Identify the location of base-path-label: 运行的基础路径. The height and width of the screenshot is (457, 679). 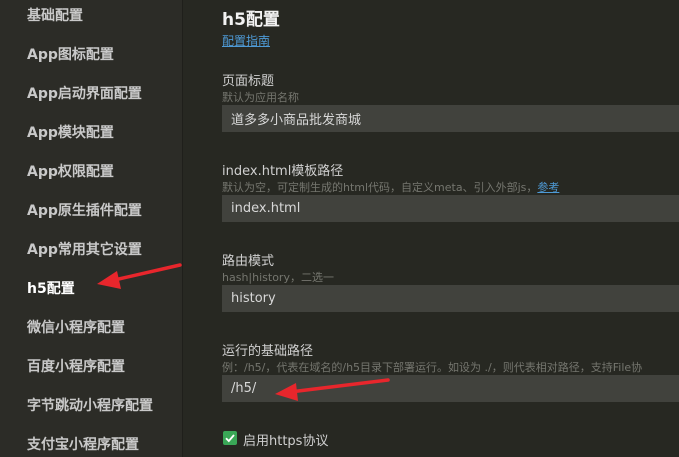
(268, 351).